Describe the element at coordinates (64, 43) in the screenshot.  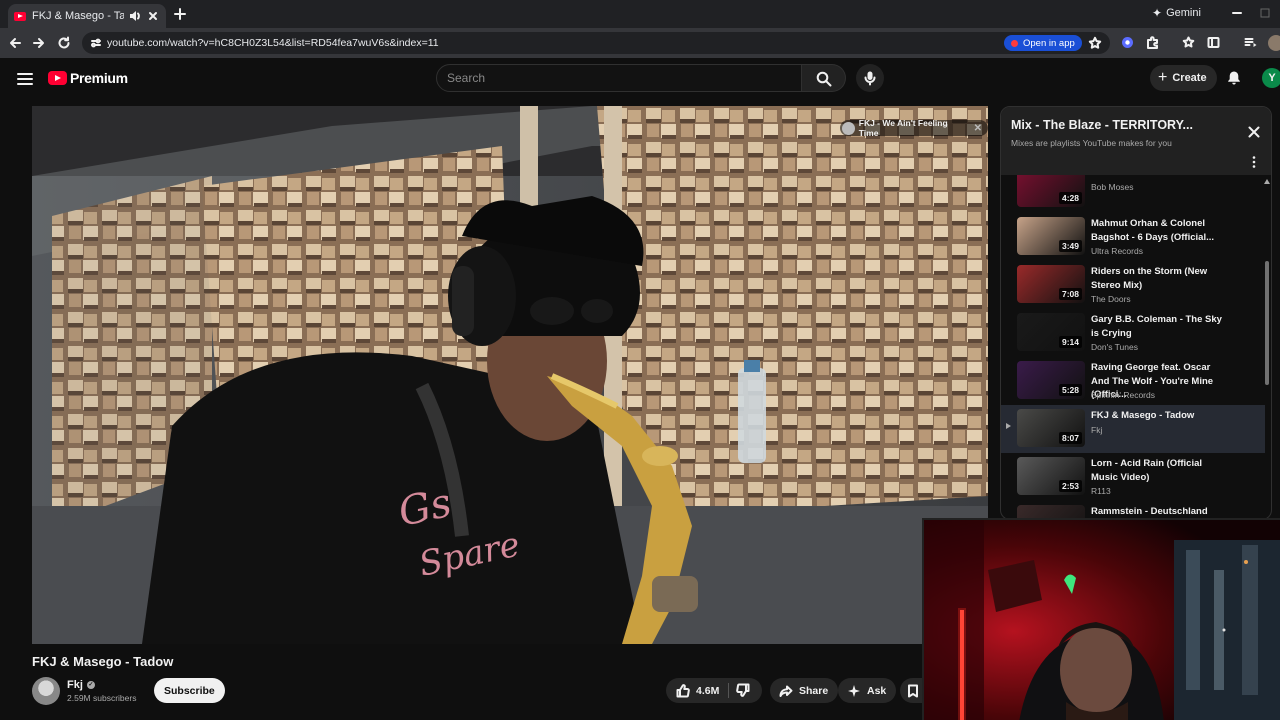
I see `reload-icon` at that location.